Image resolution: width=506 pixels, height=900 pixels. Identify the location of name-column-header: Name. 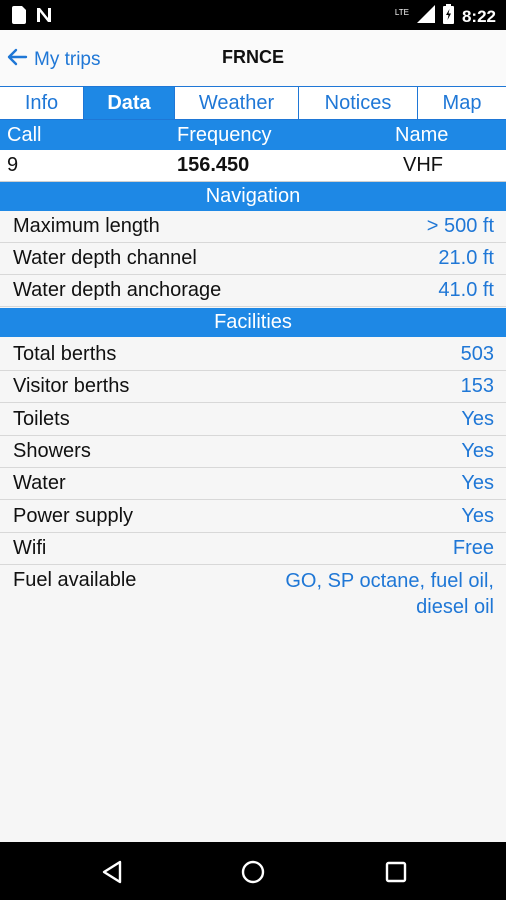
(422, 135).